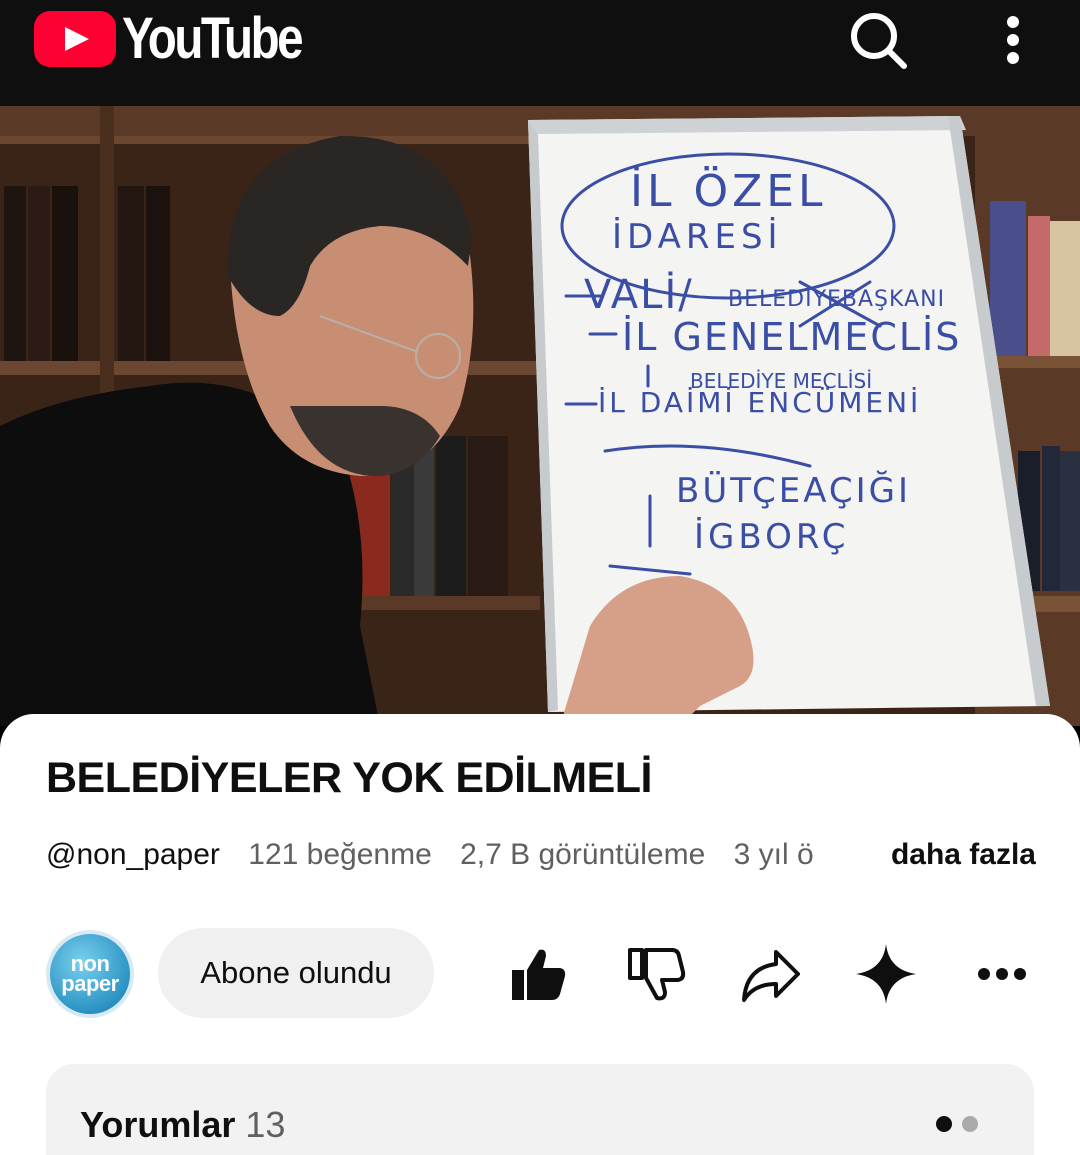 The image size is (1080, 1155). What do you see at coordinates (90, 983) in the screenshot?
I see `avatar-text-line2: paper` at bounding box center [90, 983].